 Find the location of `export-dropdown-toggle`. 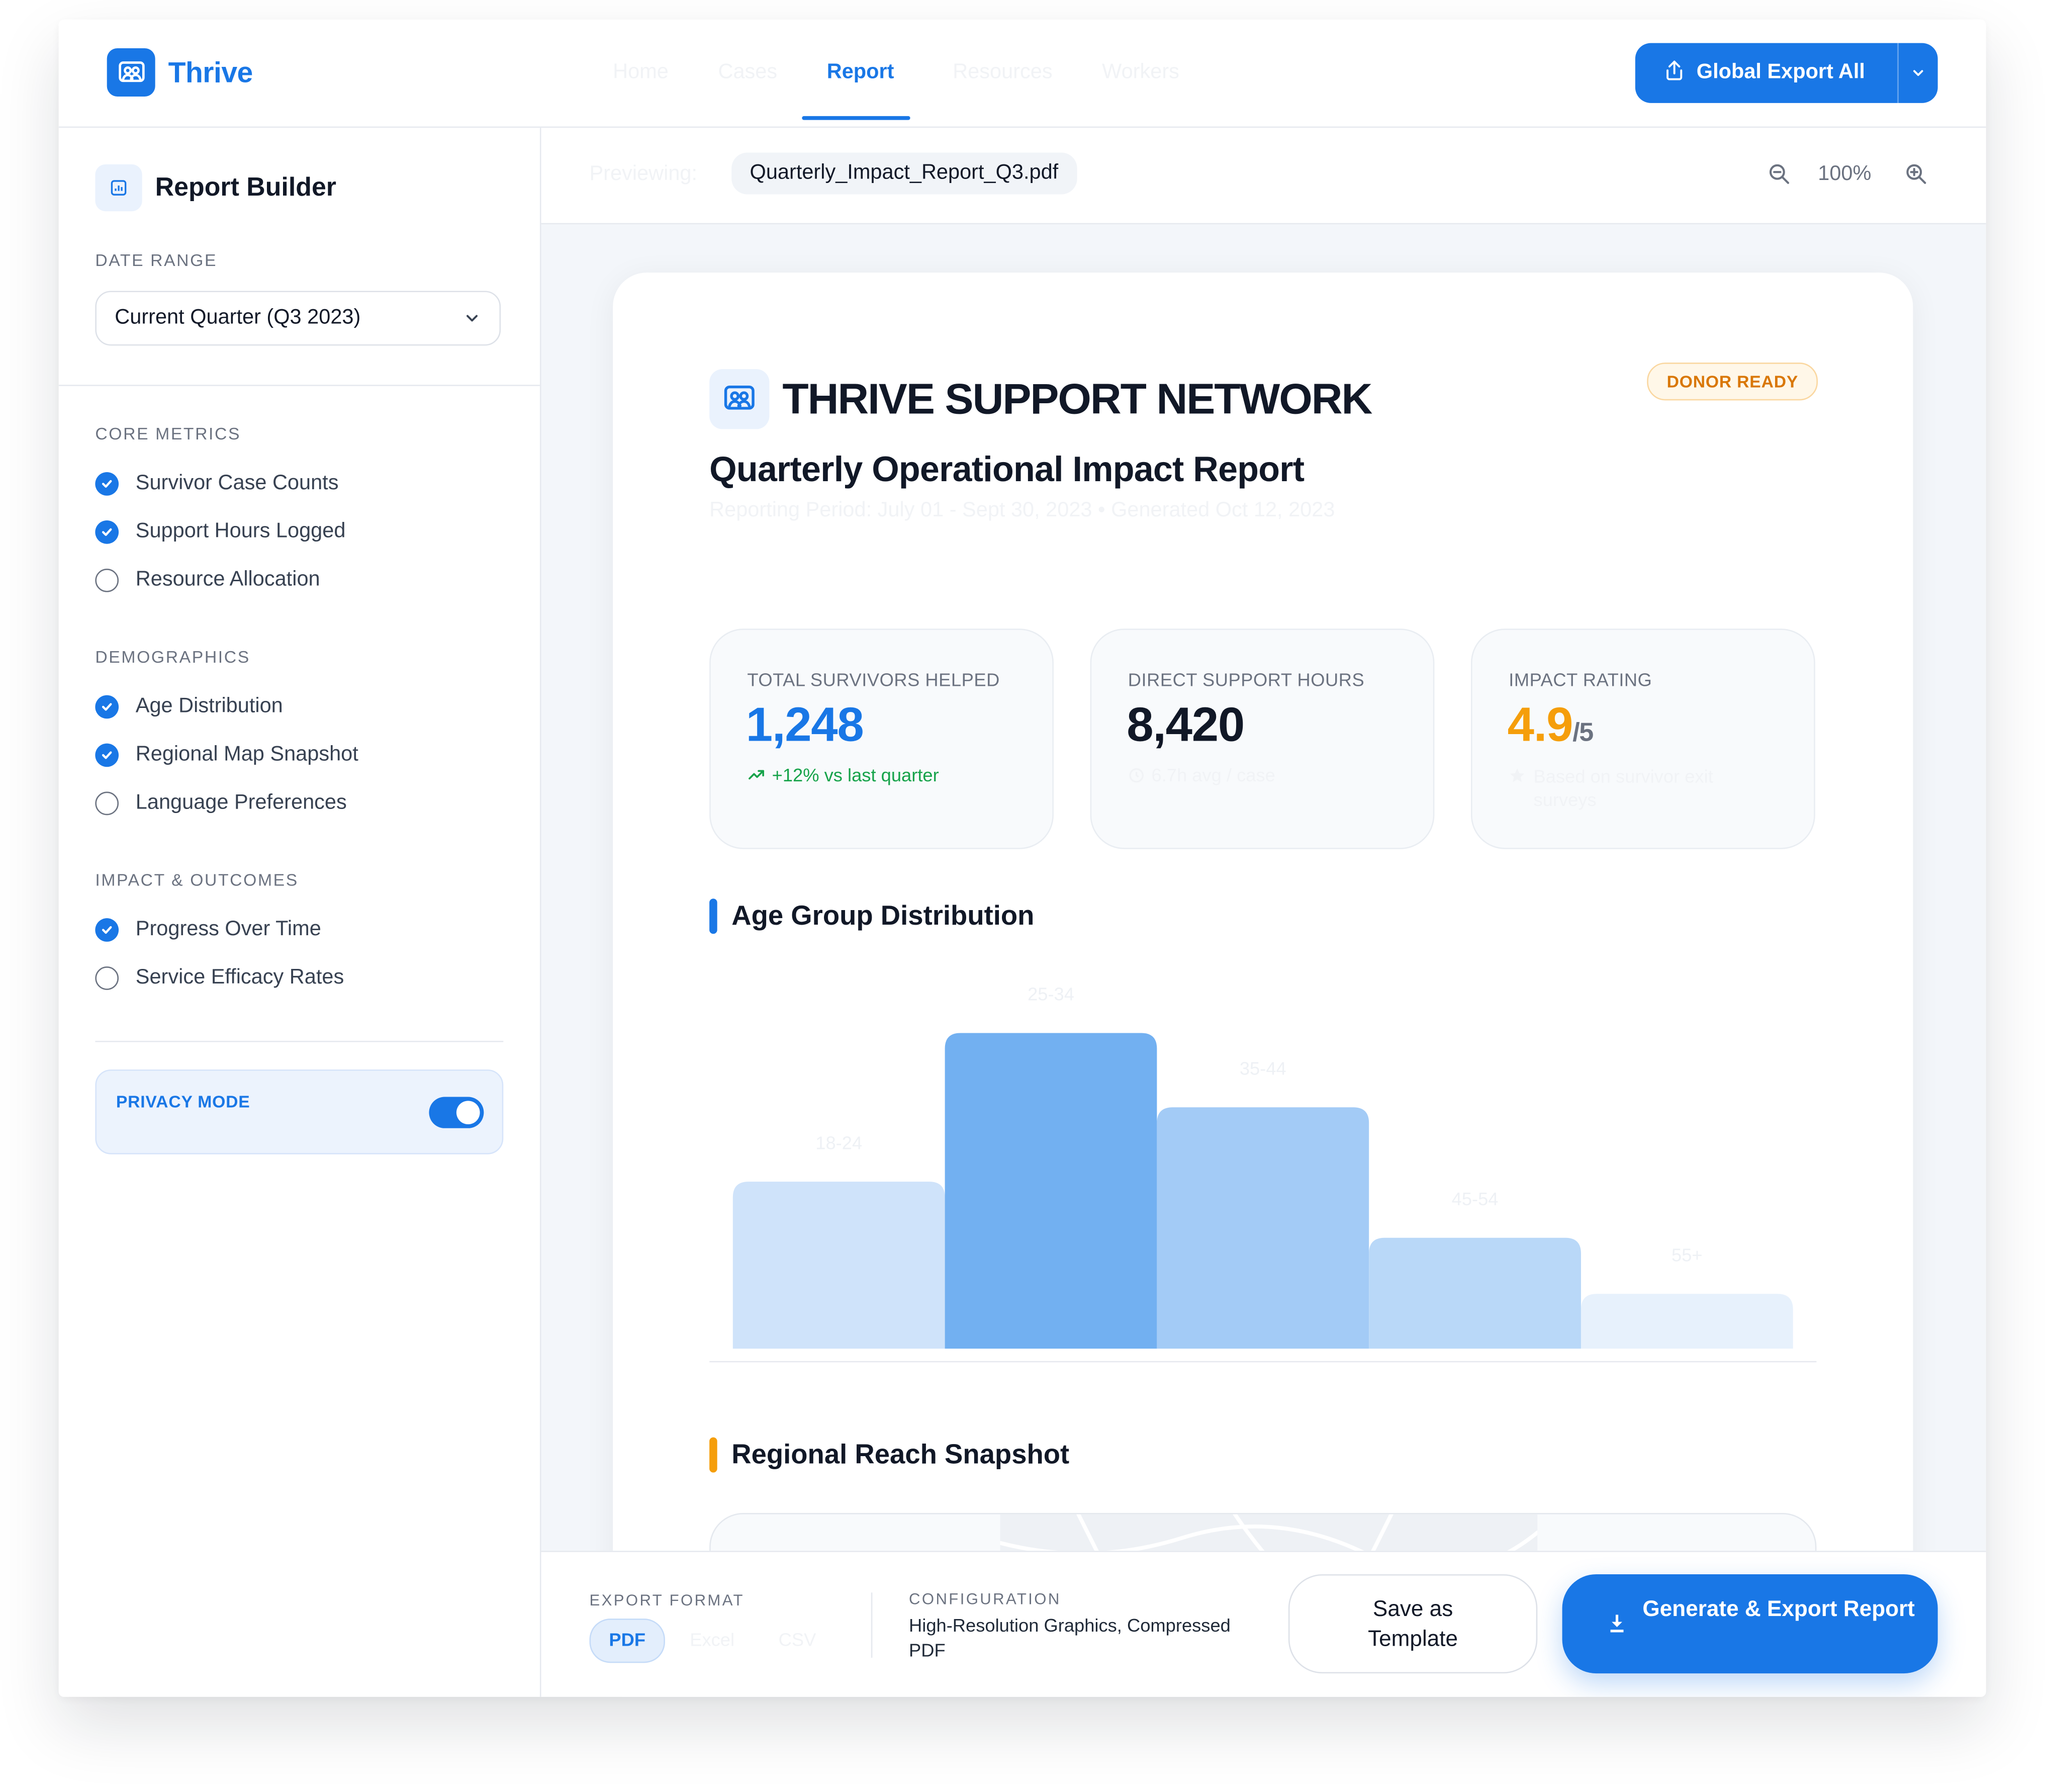

export-dropdown-toggle is located at coordinates (1917, 73).